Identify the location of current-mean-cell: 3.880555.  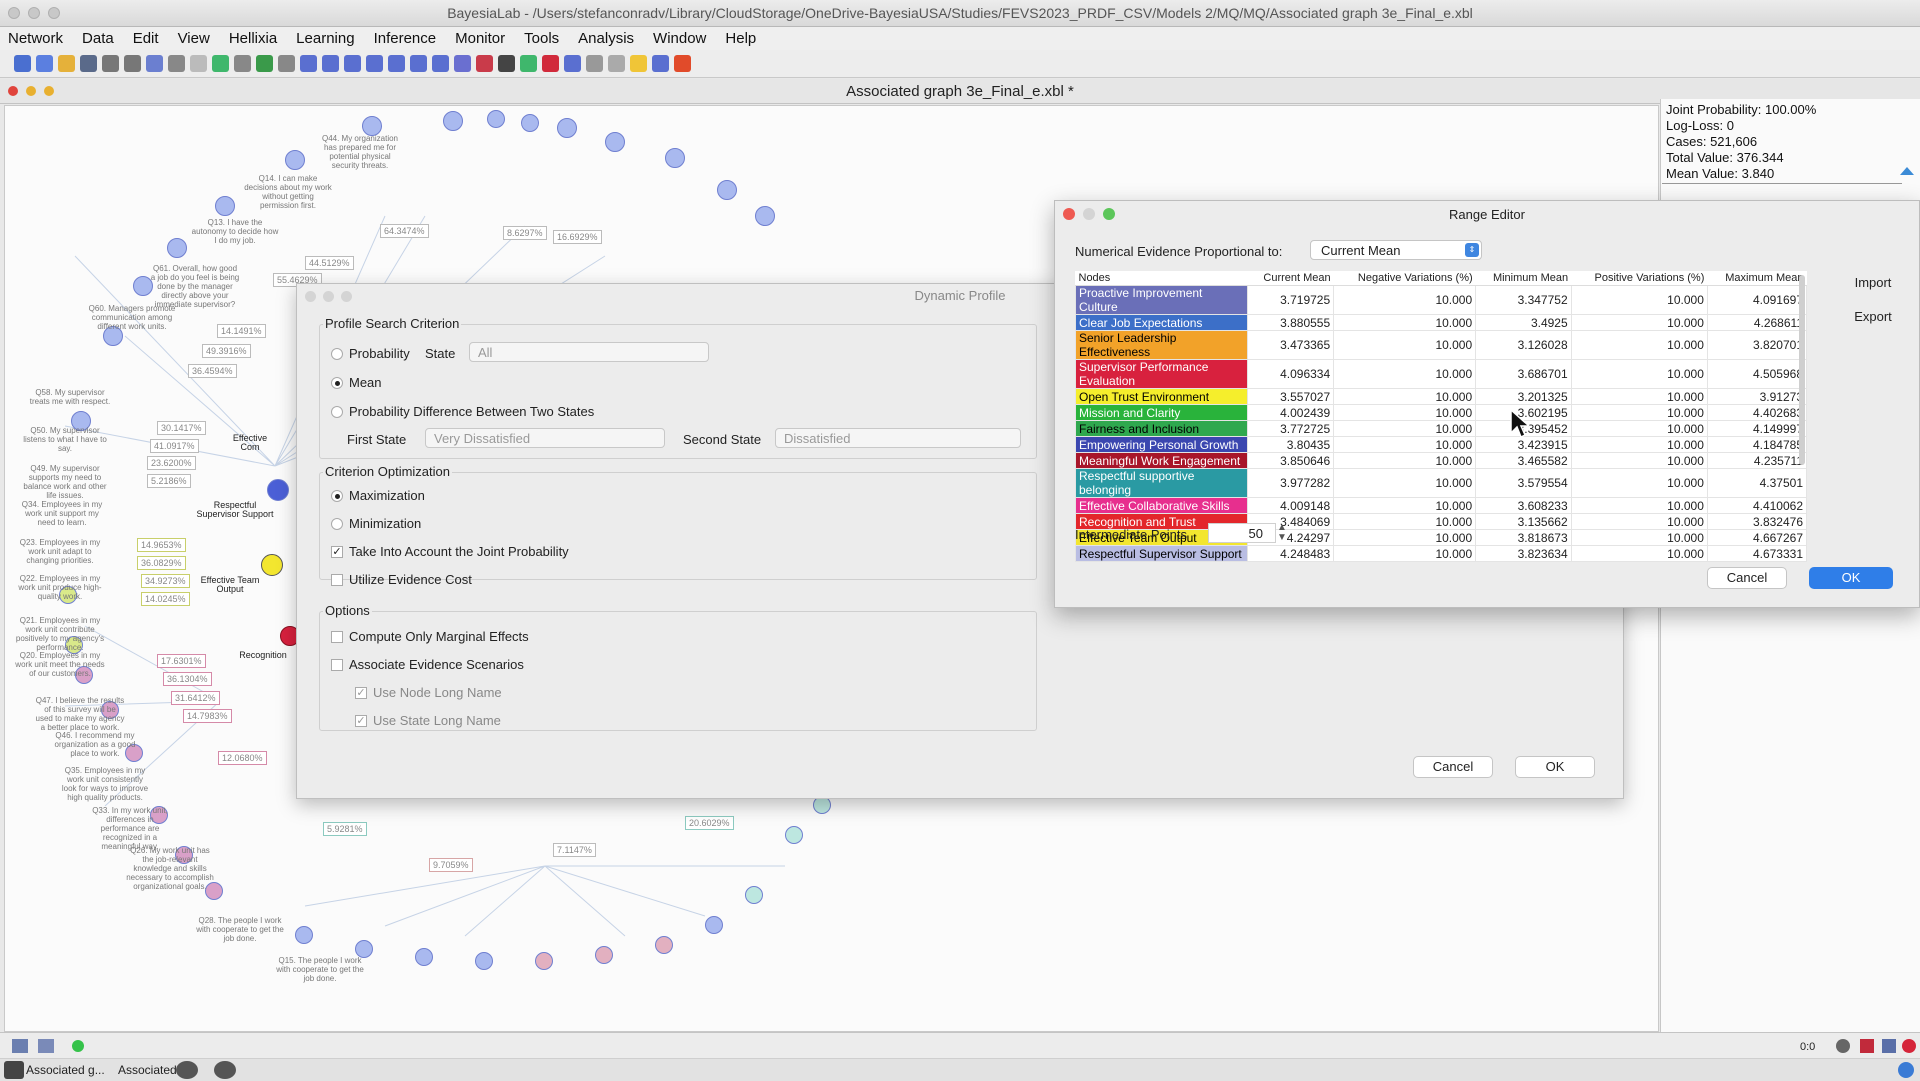
(1290, 322).